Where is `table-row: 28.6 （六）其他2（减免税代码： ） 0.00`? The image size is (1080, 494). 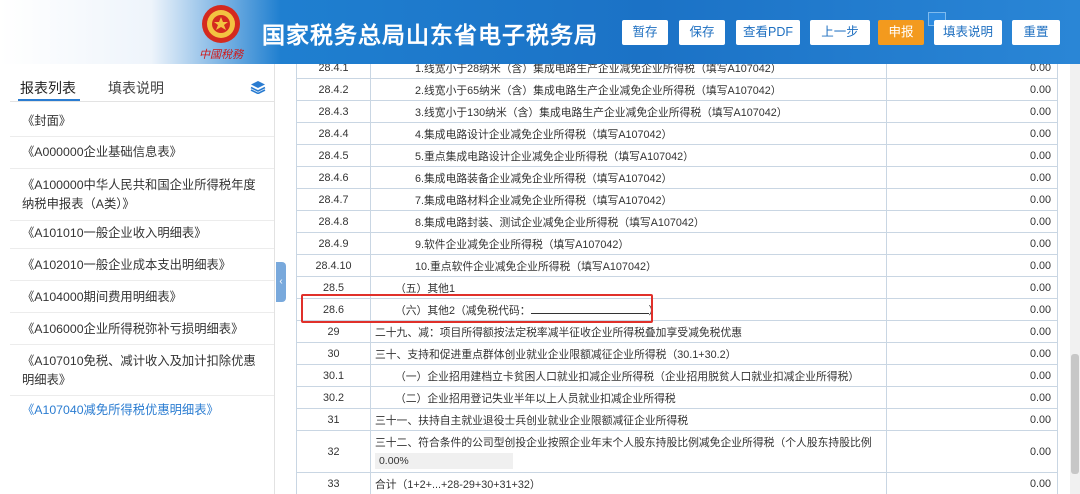 table-row: 28.6 （六）其他2（减免税代码： ） 0.00 is located at coordinates (677, 309).